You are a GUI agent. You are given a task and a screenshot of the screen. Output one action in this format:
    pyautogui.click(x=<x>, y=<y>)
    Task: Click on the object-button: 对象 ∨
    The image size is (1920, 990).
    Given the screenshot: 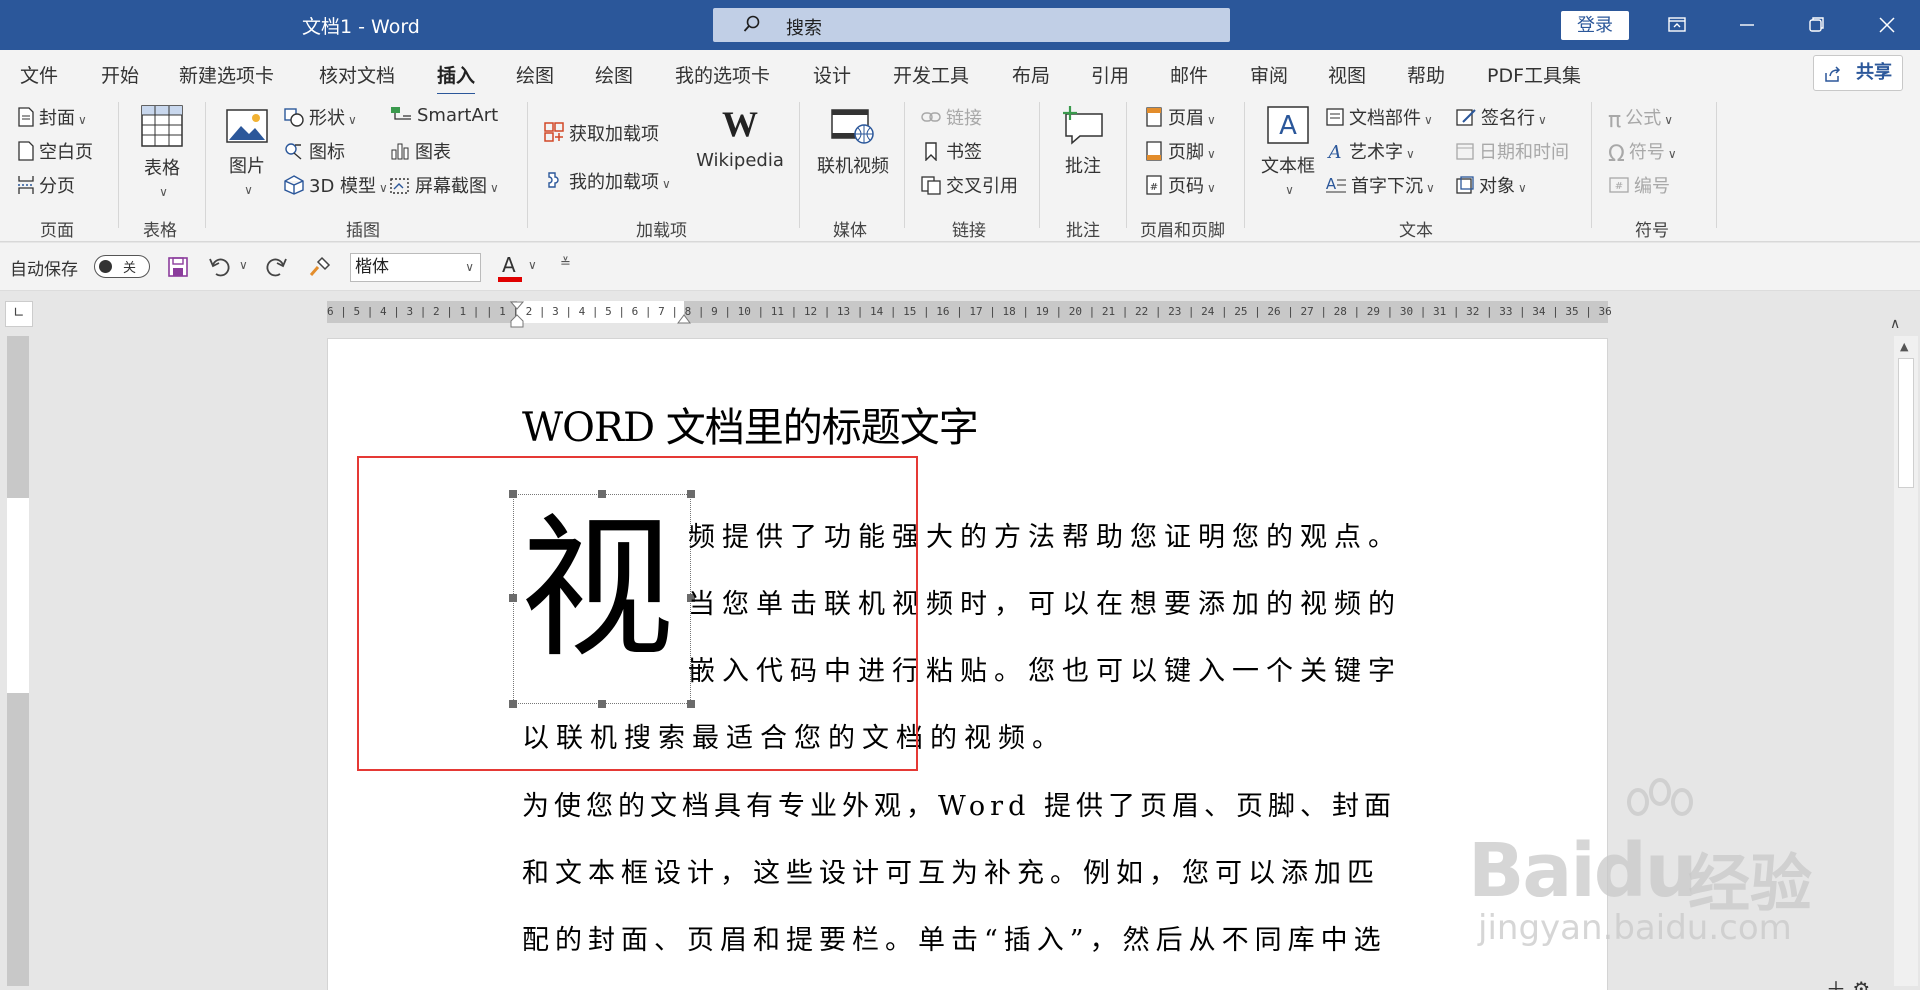 What is the action you would take?
    pyautogui.click(x=1491, y=185)
    